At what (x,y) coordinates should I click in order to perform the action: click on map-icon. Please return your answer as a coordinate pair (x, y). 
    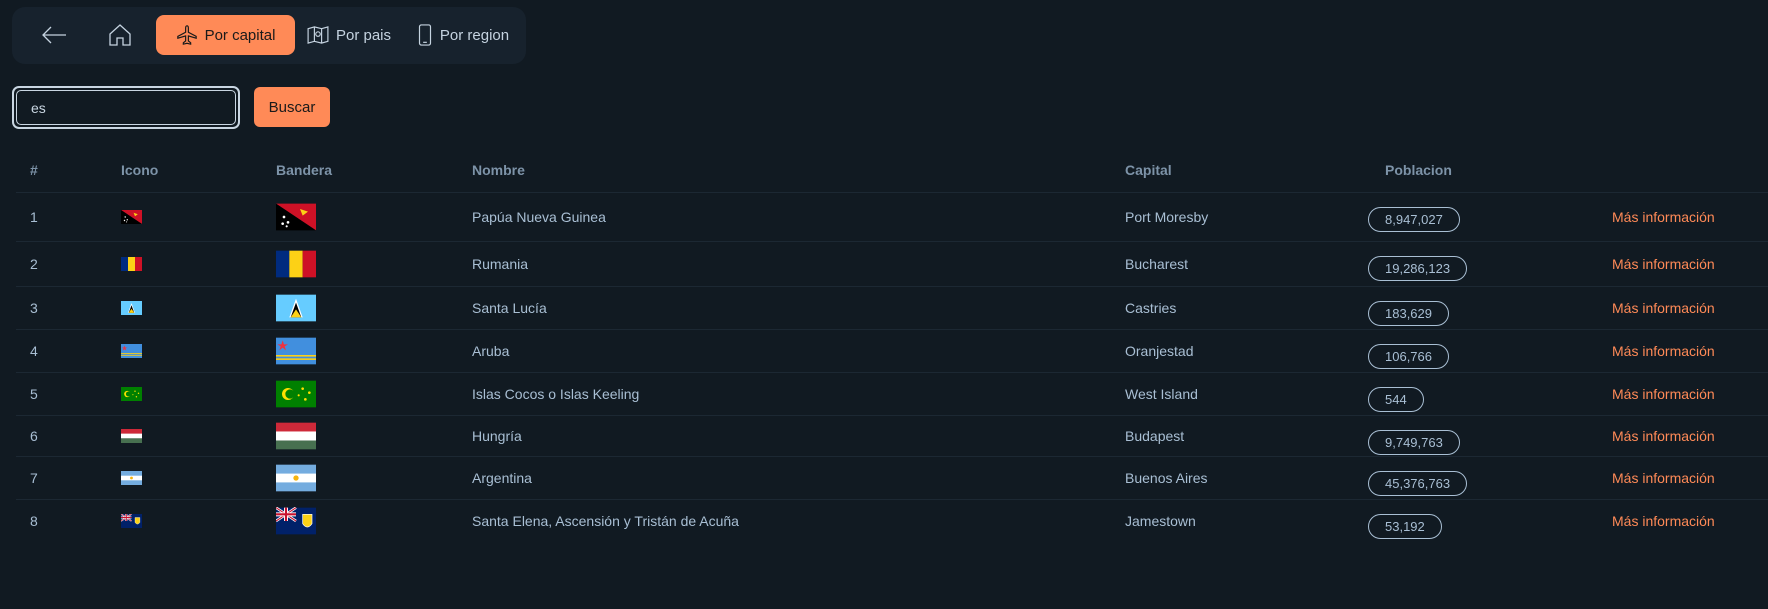
    Looking at the image, I should click on (318, 35).